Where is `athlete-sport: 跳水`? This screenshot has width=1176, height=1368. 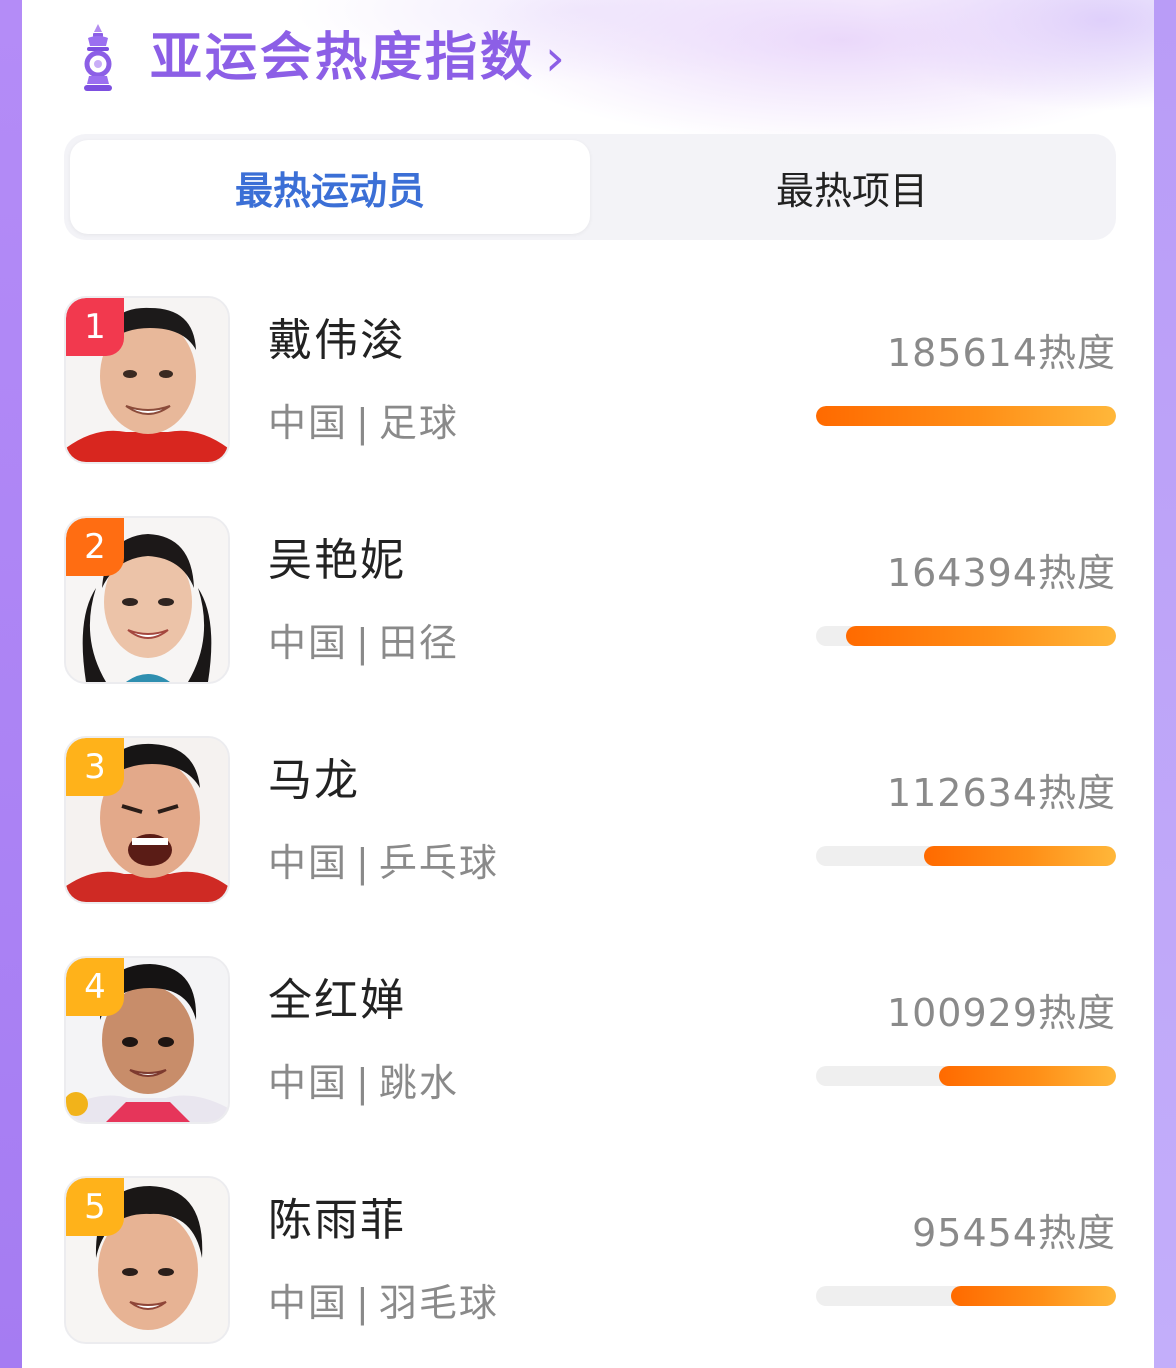
athlete-sport: 跳水 is located at coordinates (418, 1083).